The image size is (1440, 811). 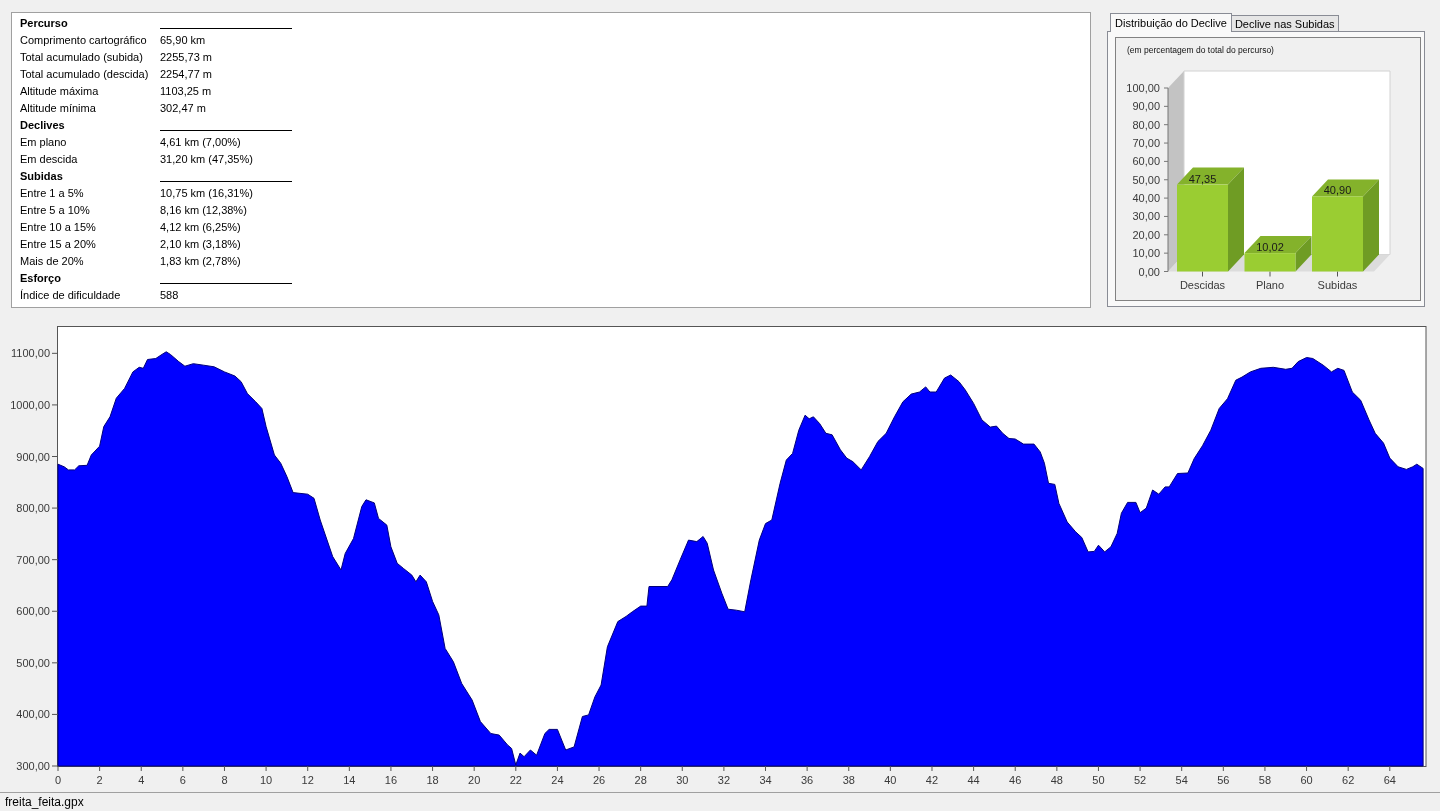 I want to click on stat-label: Entre 10 a 15%, so click(x=58, y=226).